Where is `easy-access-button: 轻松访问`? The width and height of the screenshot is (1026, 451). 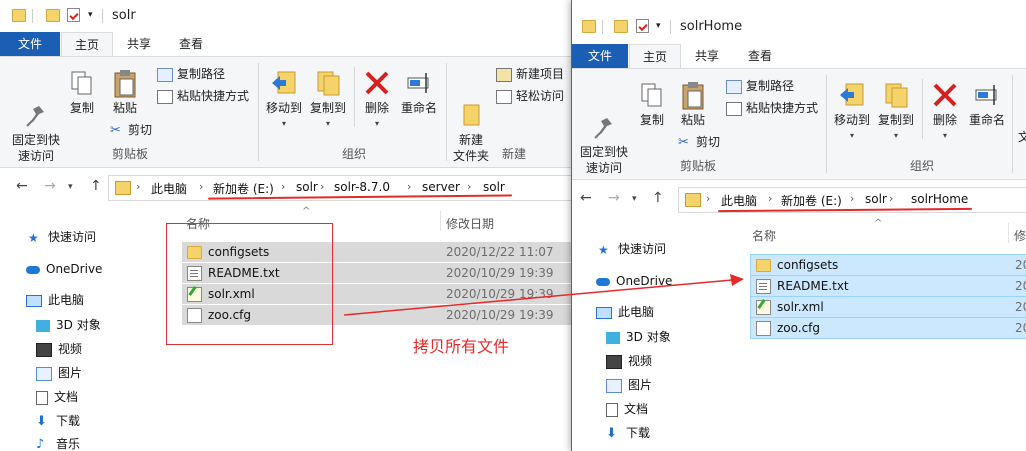
easy-access-button: 轻松访问 is located at coordinates (530, 96).